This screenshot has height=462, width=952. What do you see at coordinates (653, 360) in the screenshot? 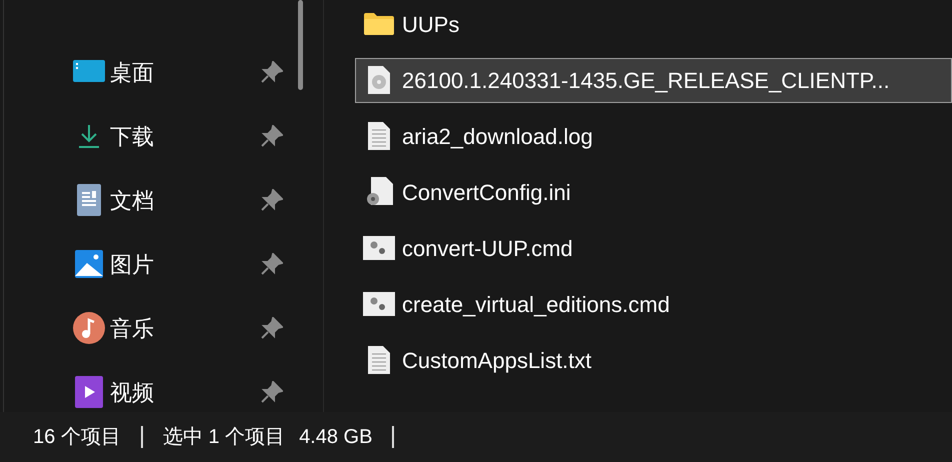
I see `file-row: CustomAppsList.txt` at bounding box center [653, 360].